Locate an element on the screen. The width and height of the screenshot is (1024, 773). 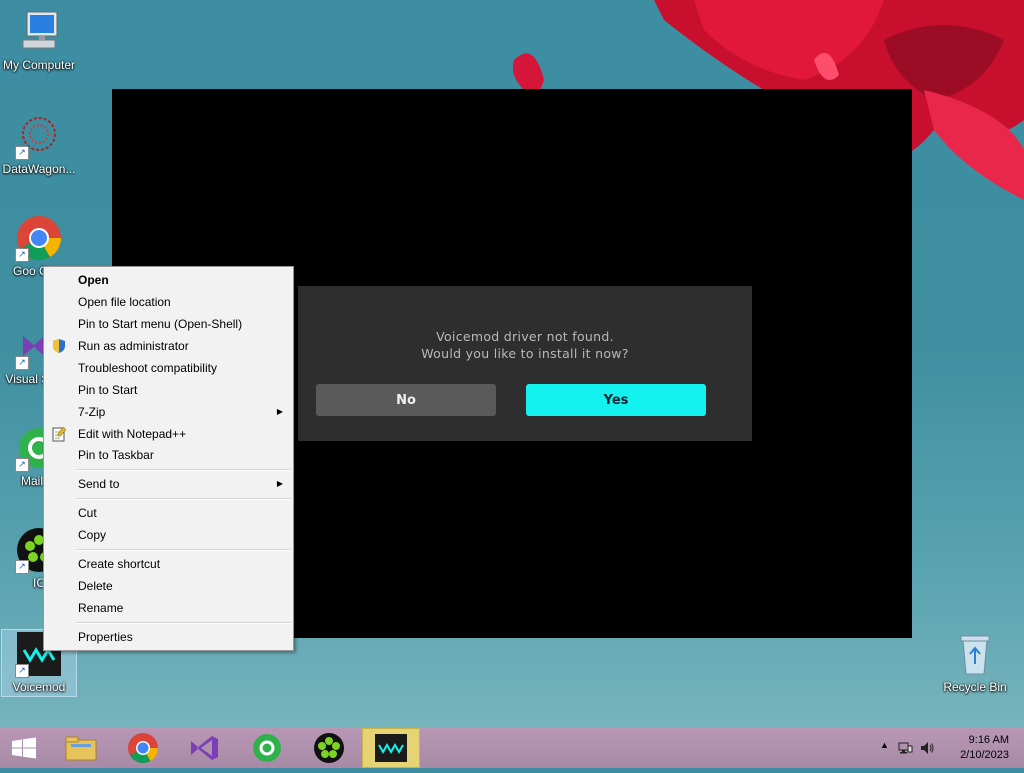
no-button: No is located at coordinates (406, 400).